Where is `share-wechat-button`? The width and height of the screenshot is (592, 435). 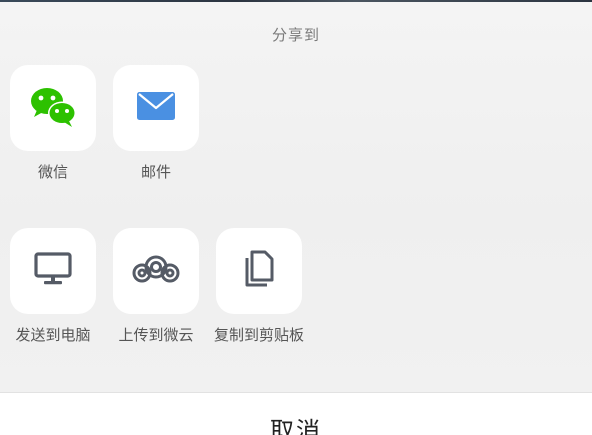 share-wechat-button is located at coordinates (53, 108).